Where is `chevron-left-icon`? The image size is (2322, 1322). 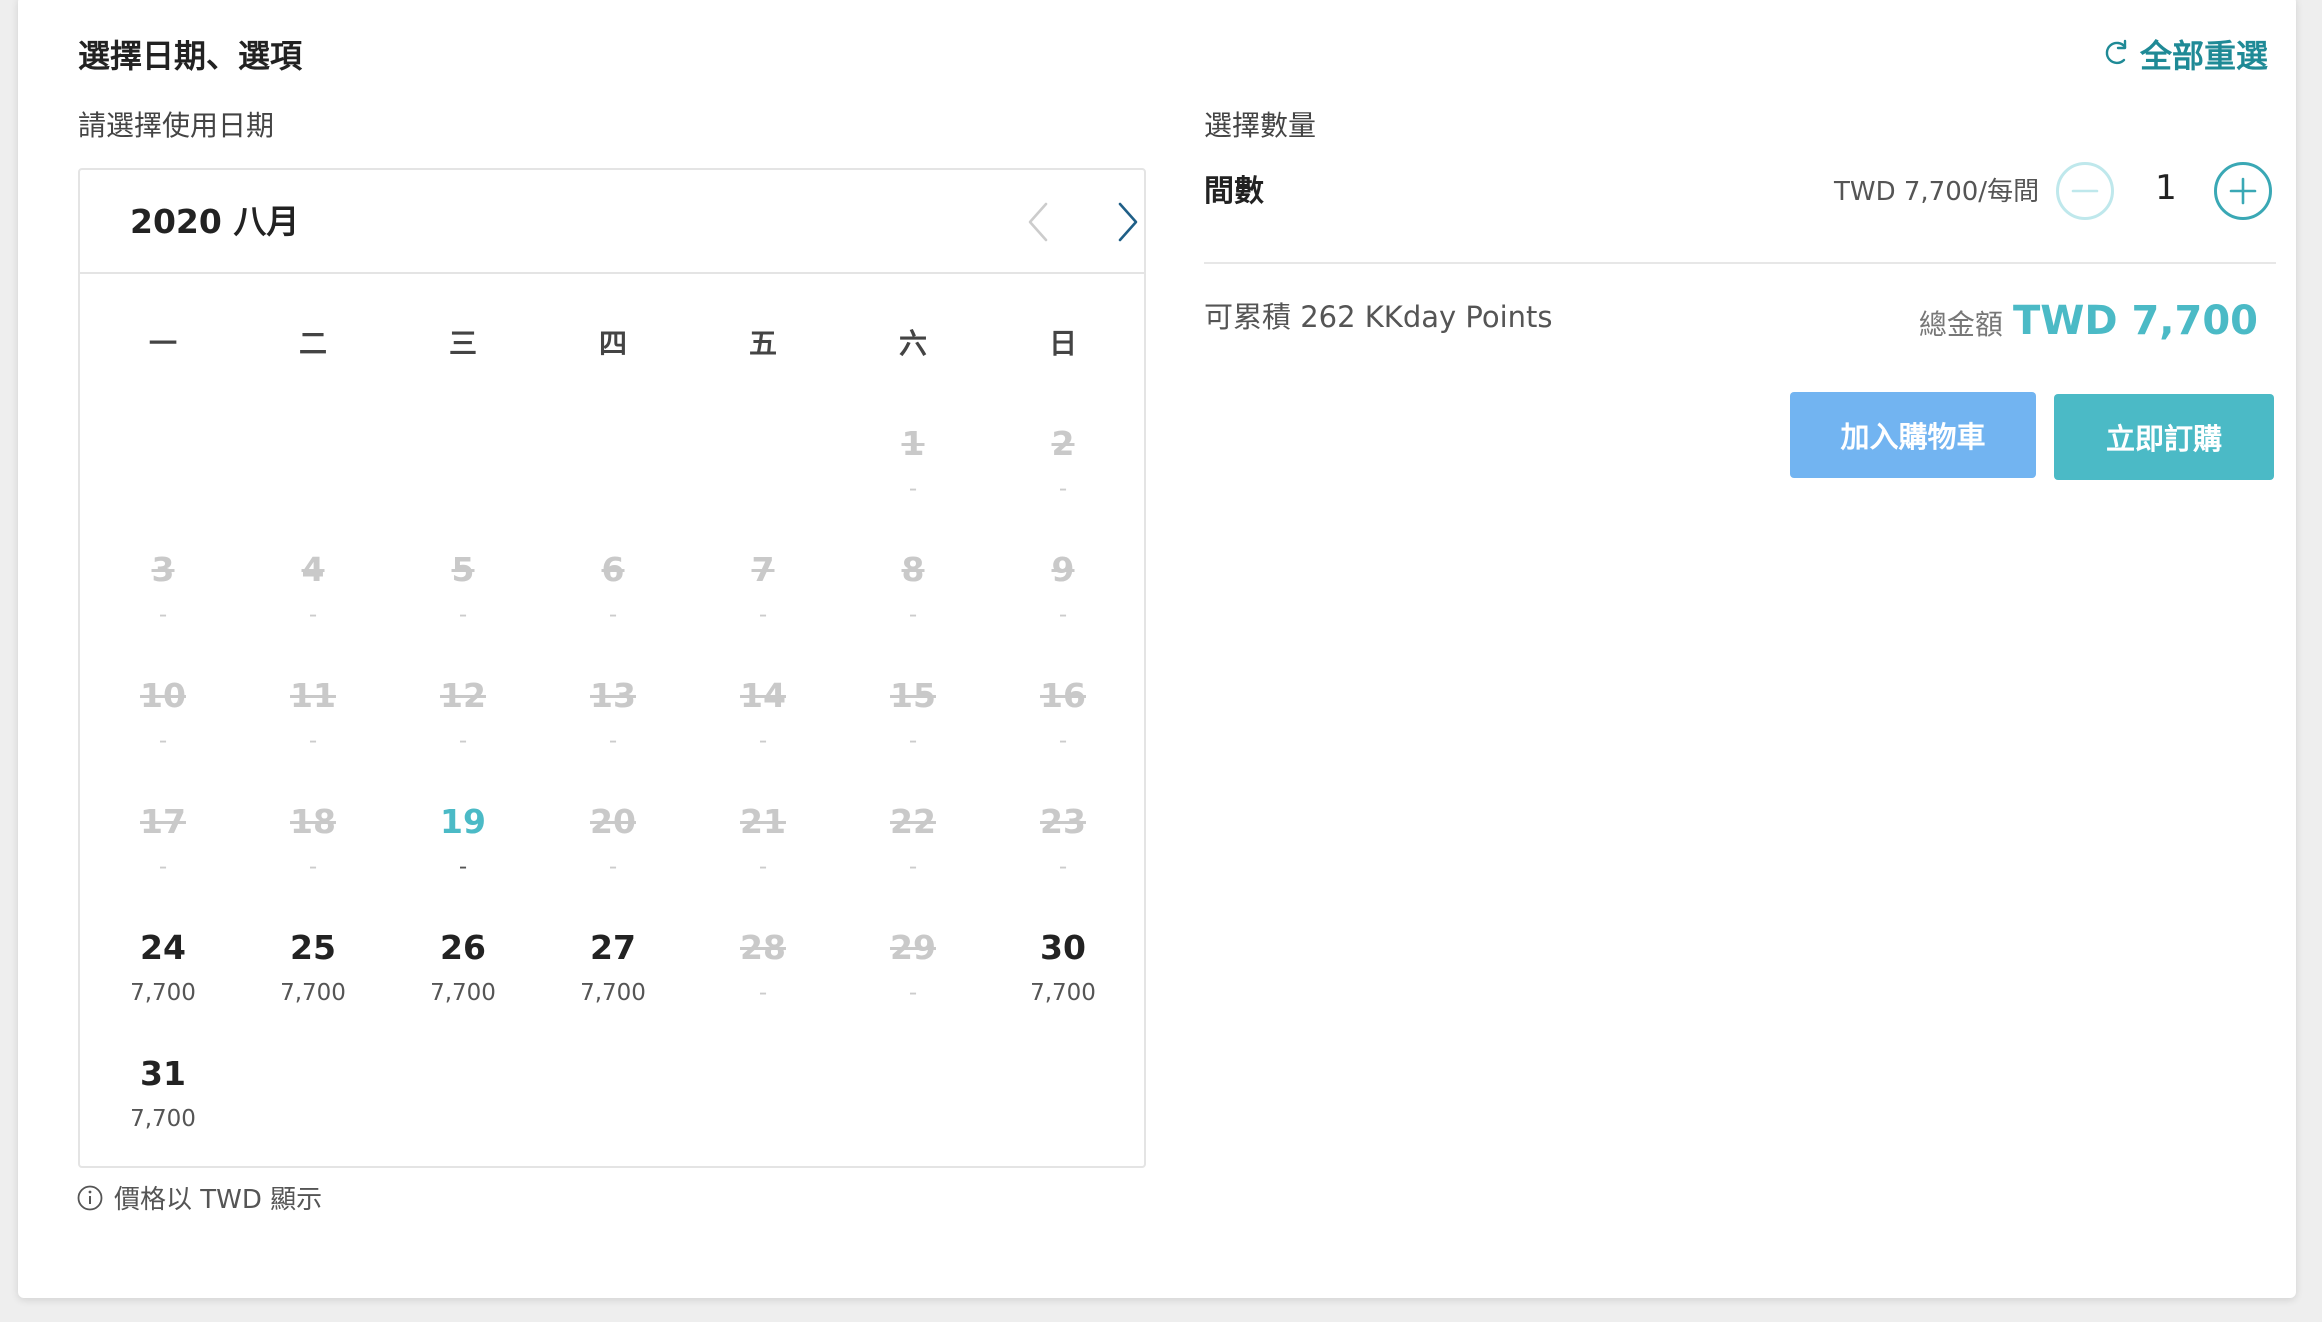 chevron-left-icon is located at coordinates (1038, 222).